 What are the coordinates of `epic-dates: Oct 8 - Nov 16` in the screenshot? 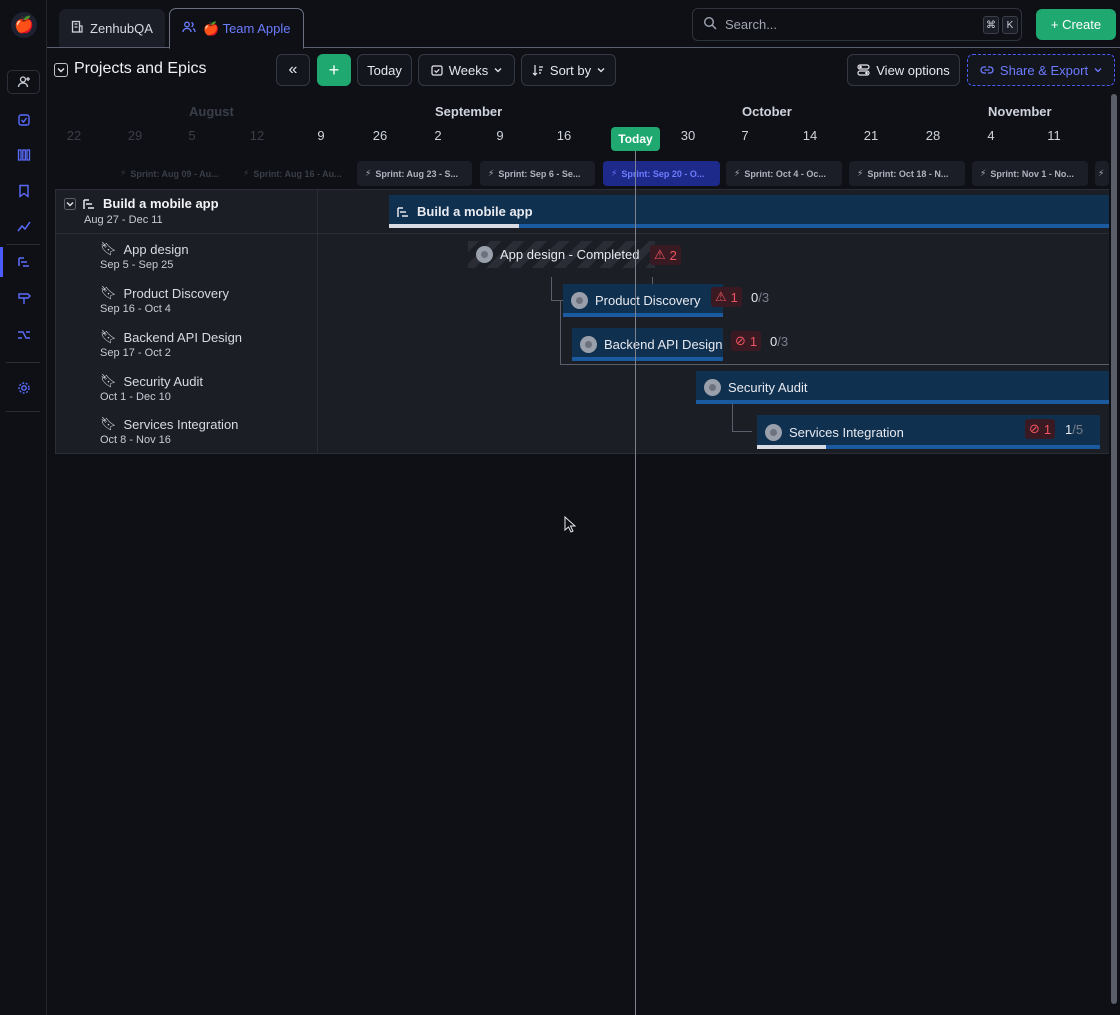 It's located at (135, 440).